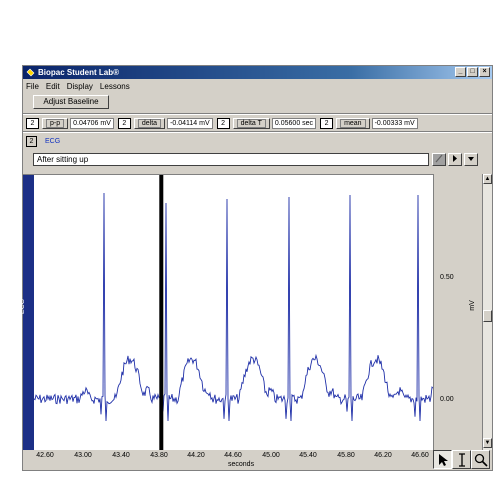 Image resolution: width=502 pixels, height=502 pixels. I want to click on x-tick-label: 43.80, so click(159, 455).